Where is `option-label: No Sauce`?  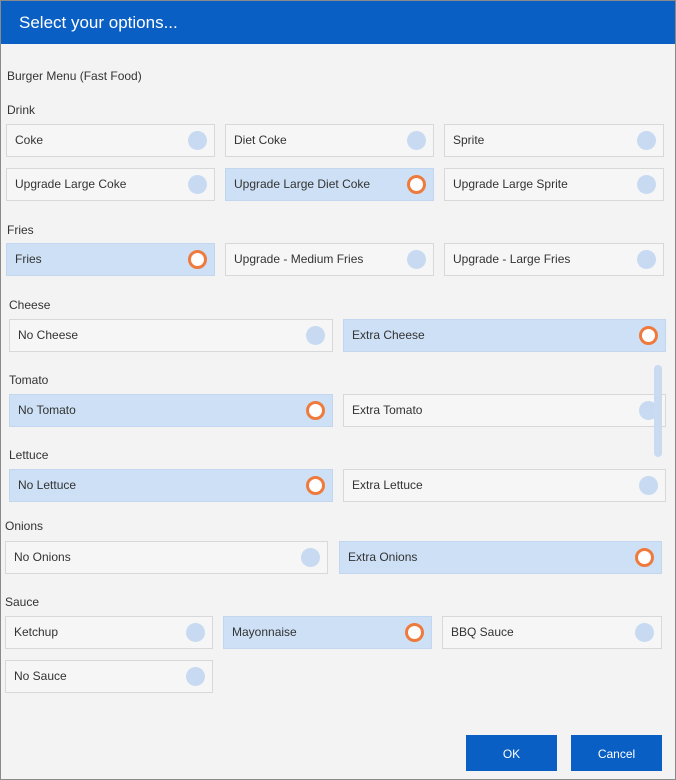 option-label: No Sauce is located at coordinates (40, 676).